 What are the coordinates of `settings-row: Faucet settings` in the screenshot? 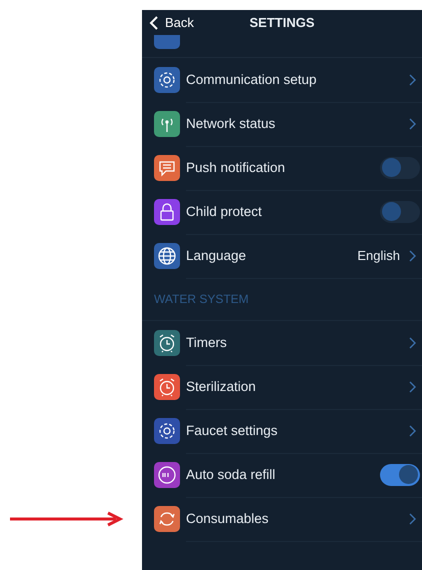 It's located at (282, 431).